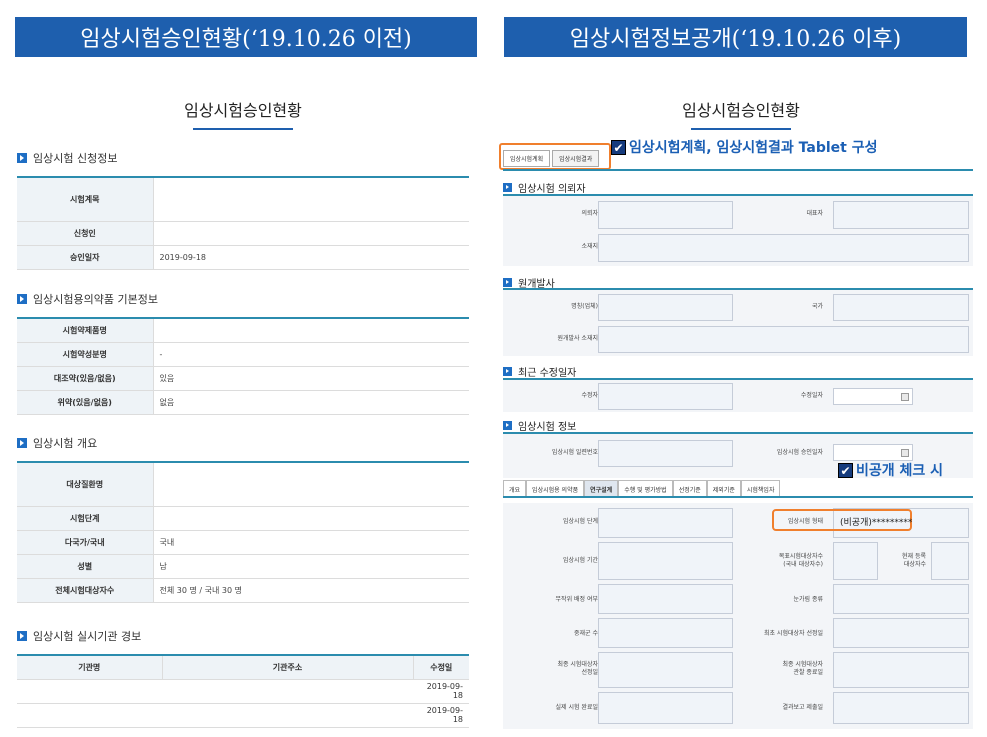  I want to click on period-field, so click(665, 561).